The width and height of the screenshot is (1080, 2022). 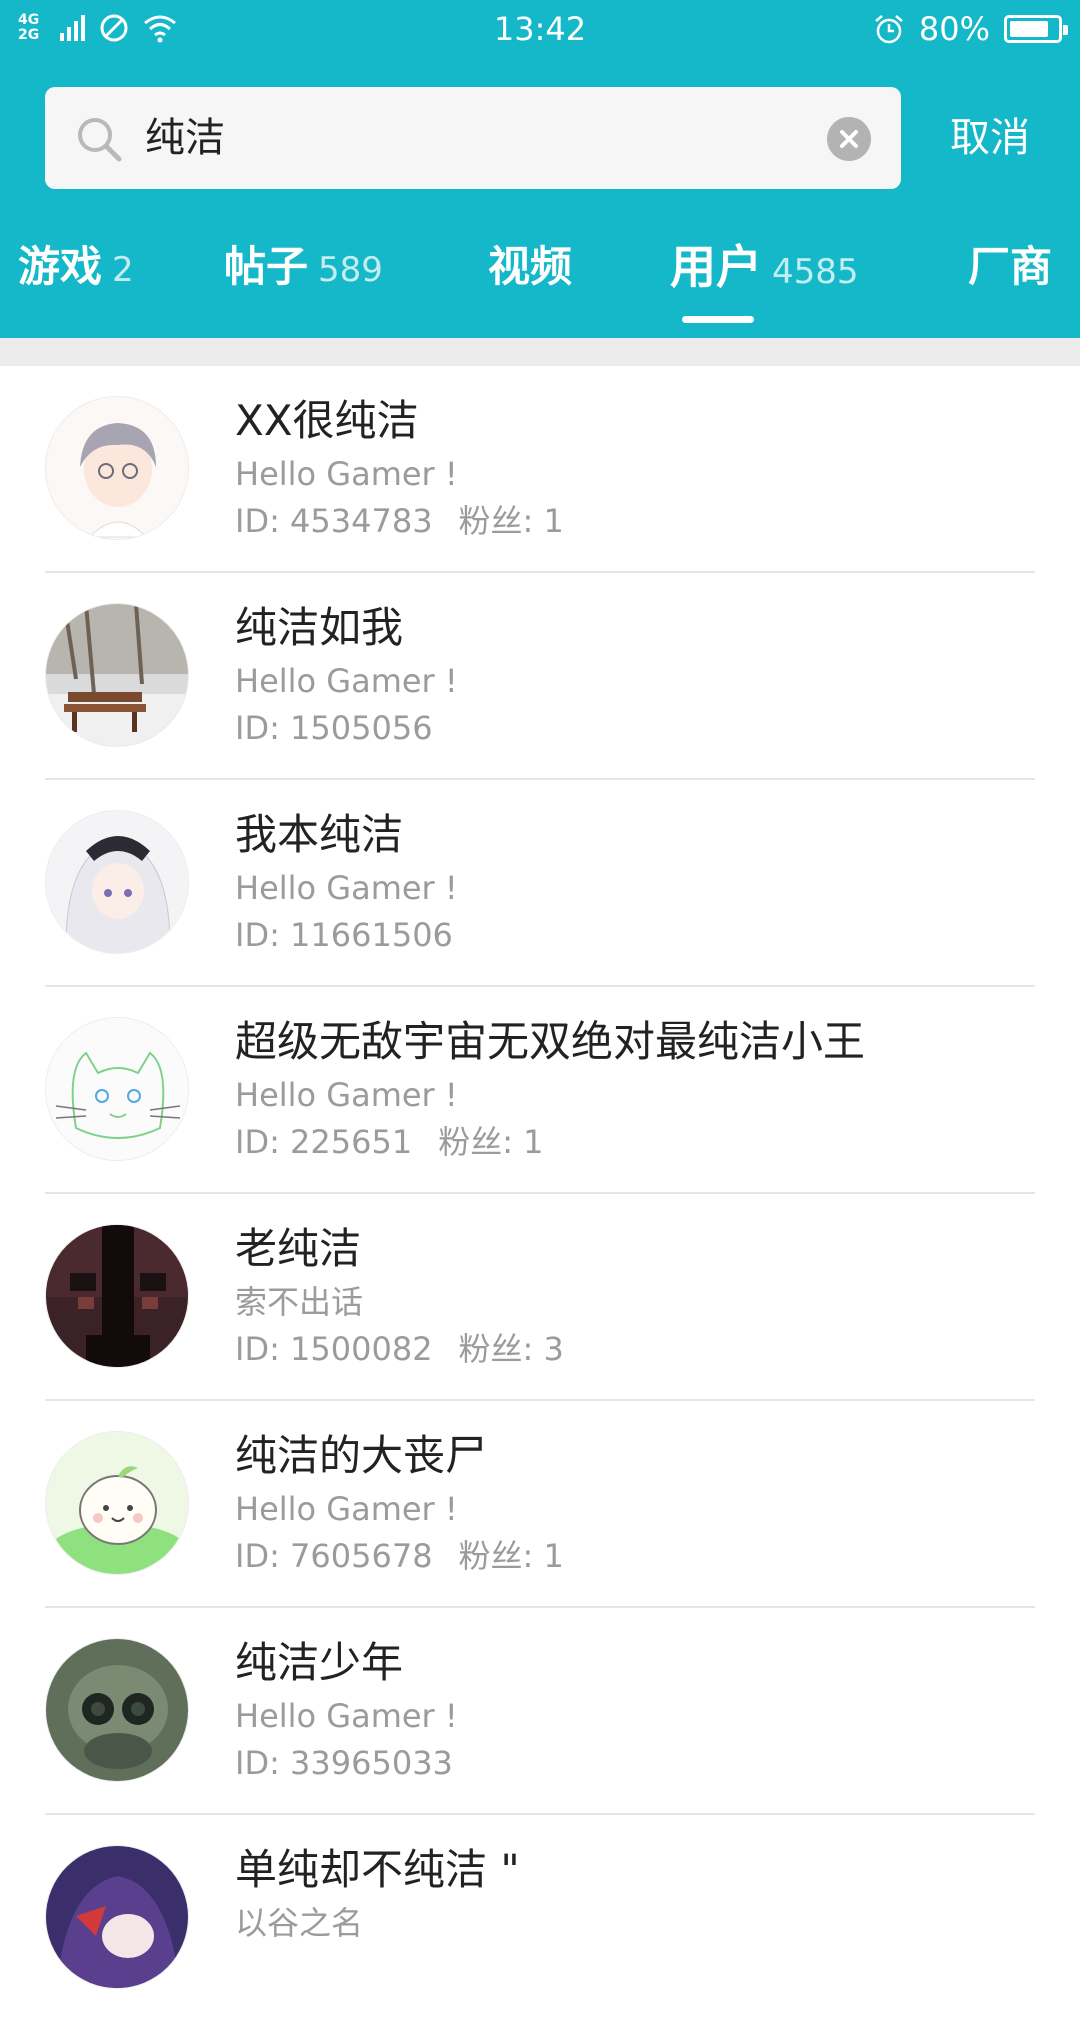 I want to click on category-tabs: 游戏 2 帖子 589 视频 用户 4585 厂商, so click(x=540, y=282).